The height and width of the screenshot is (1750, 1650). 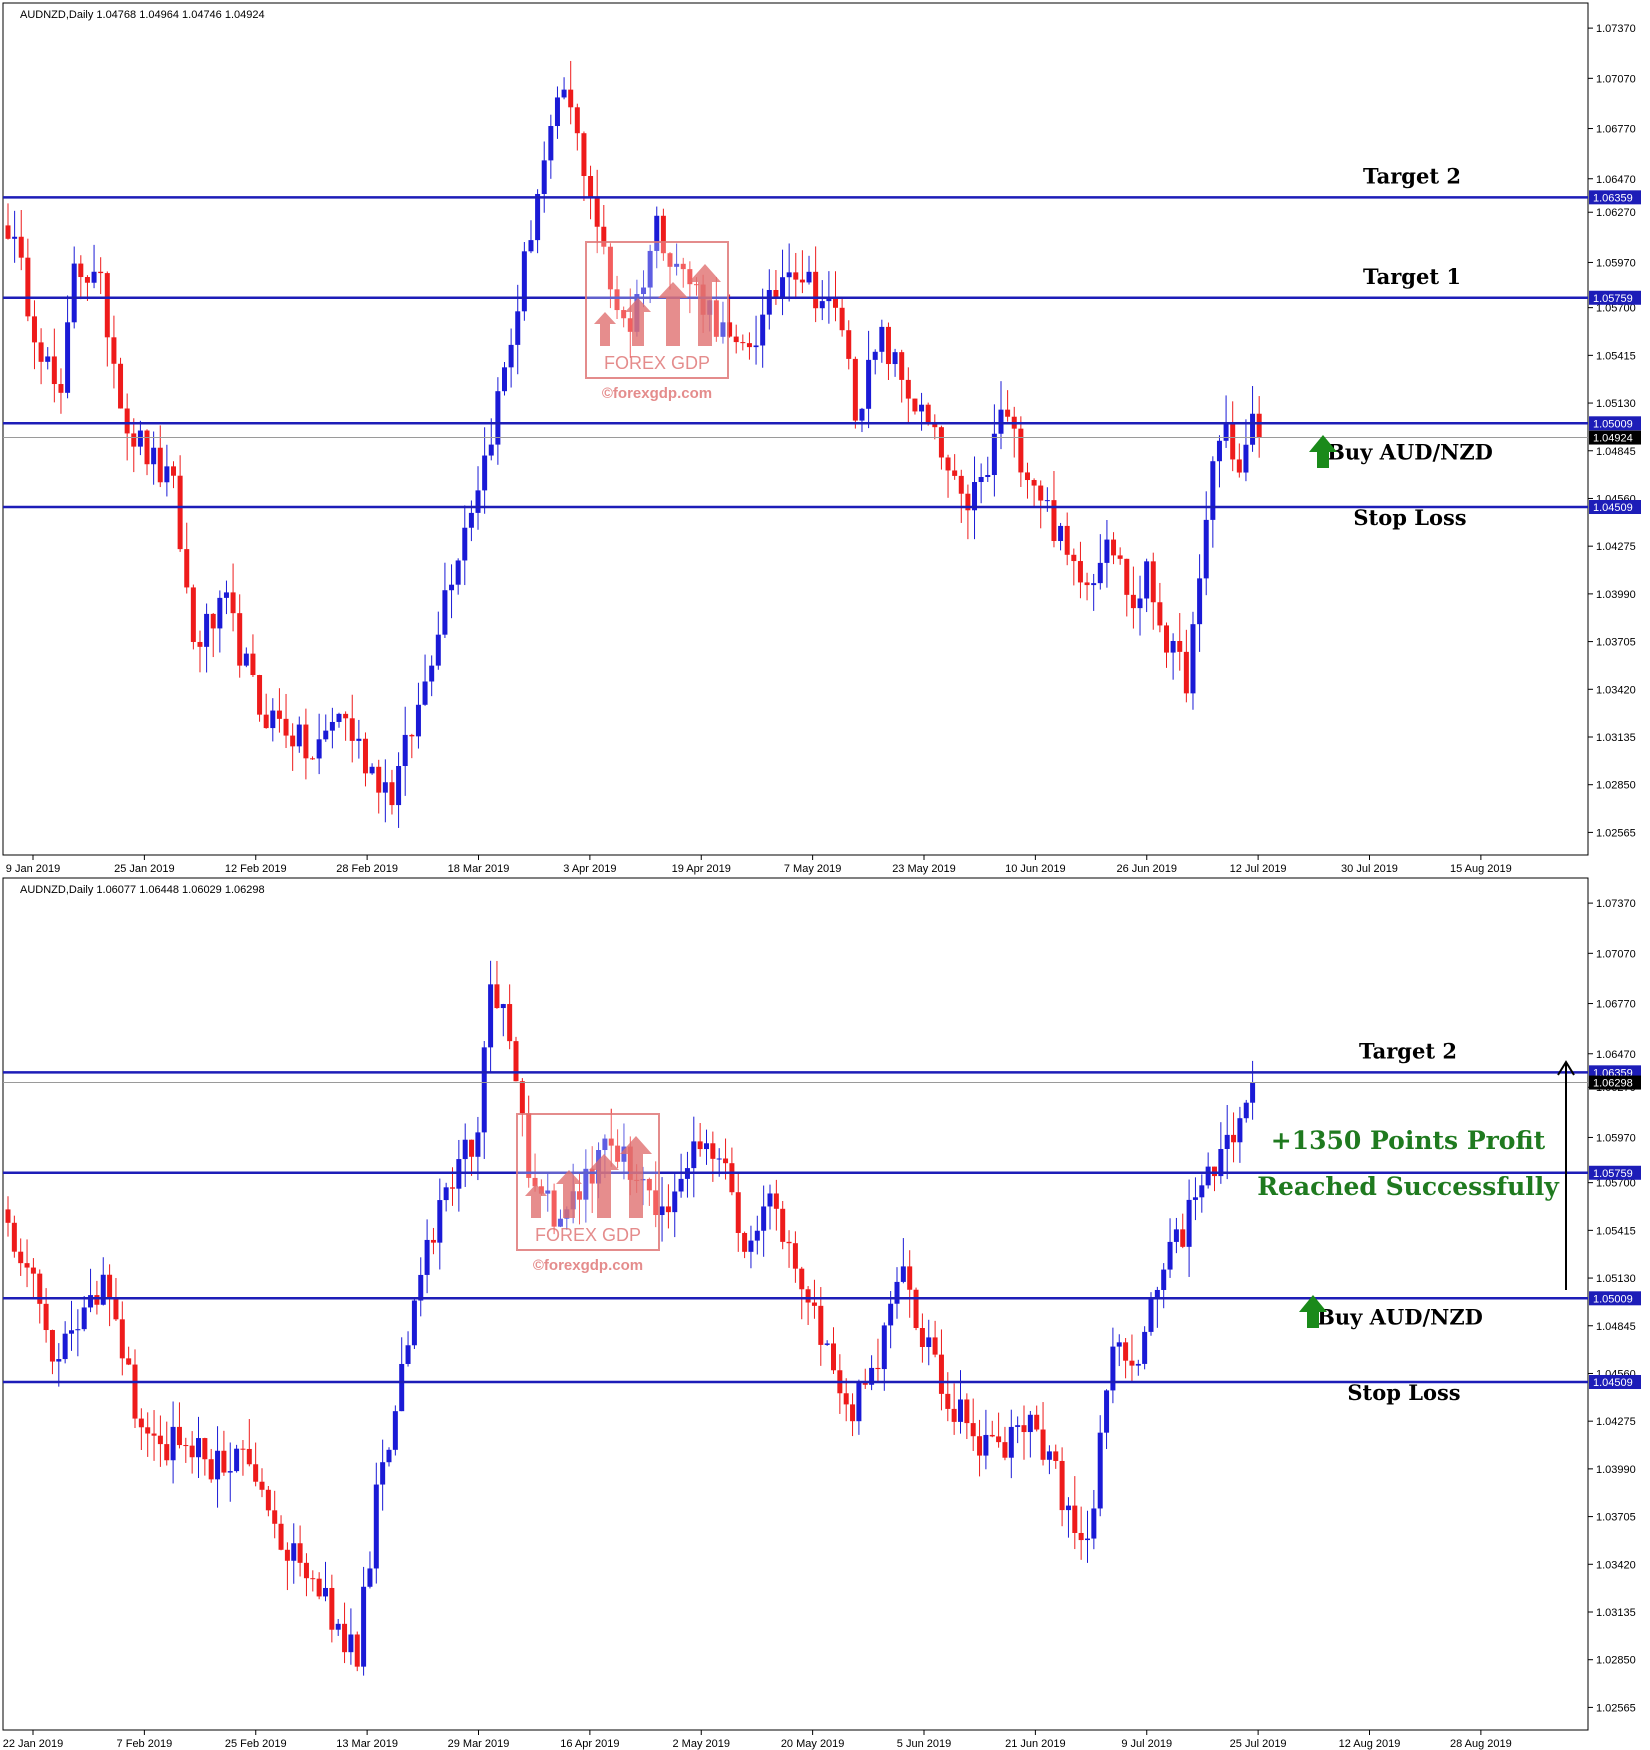 What do you see at coordinates (657, 363) in the screenshot?
I see `watermark-brand-top: FOREX GDP` at bounding box center [657, 363].